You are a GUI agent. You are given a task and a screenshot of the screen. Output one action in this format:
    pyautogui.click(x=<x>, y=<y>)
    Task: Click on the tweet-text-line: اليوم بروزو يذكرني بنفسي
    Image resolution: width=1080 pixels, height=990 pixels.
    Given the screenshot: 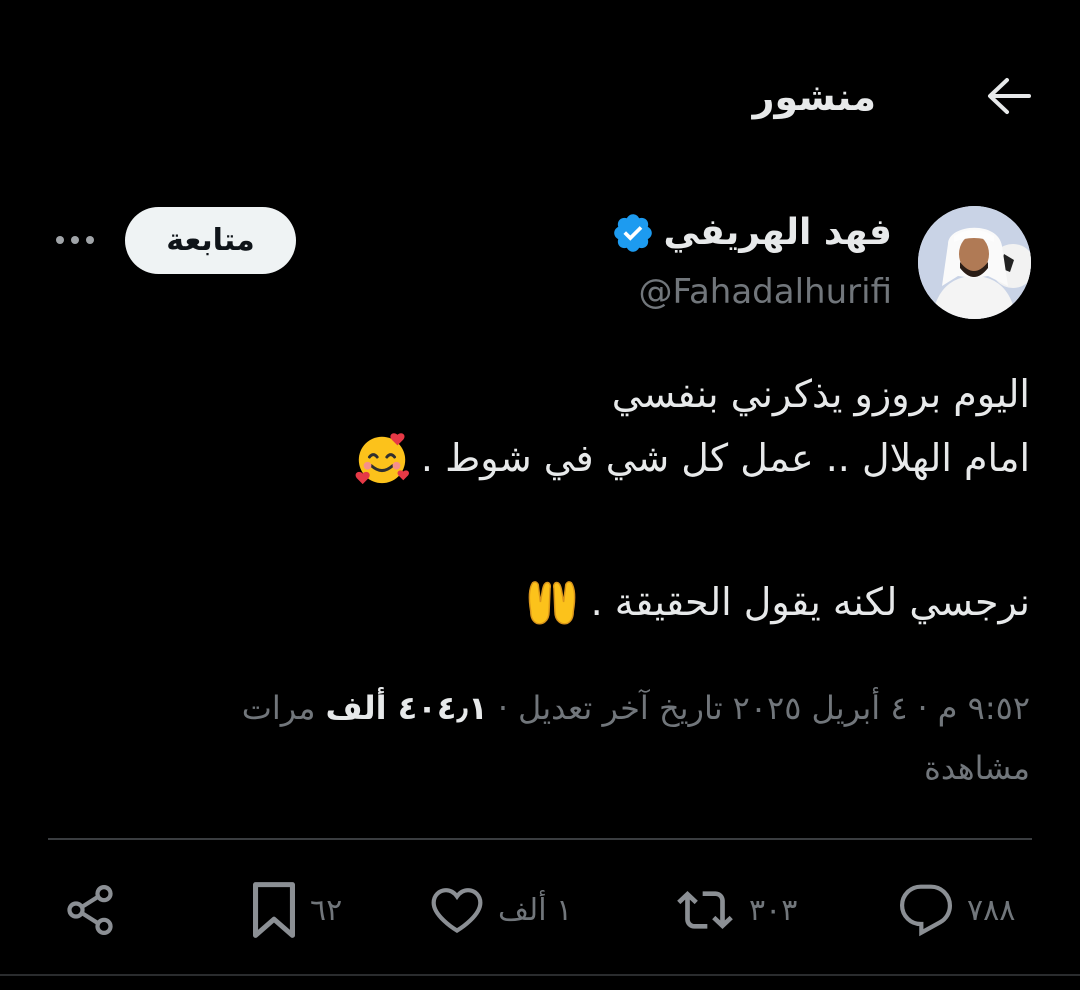 What is the action you would take?
    pyautogui.click(x=821, y=394)
    